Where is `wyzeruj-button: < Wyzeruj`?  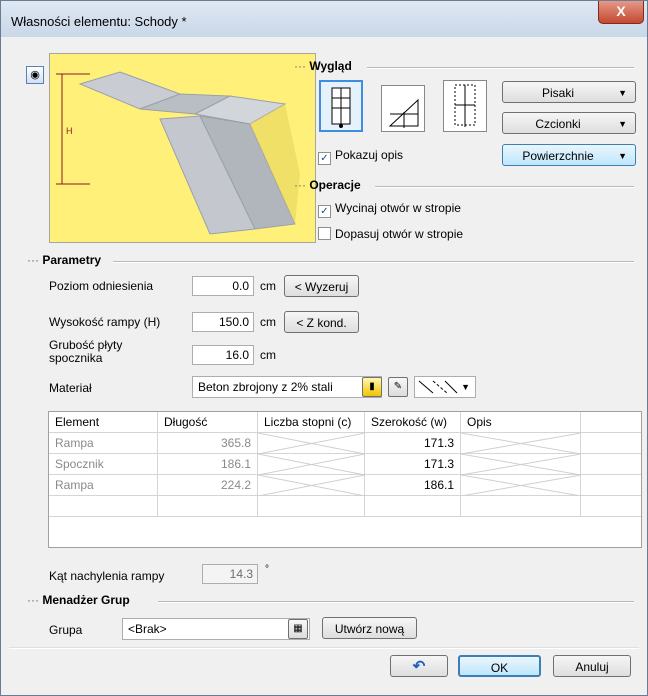
wyzeruj-button: < Wyzeruj is located at coordinates (321, 286).